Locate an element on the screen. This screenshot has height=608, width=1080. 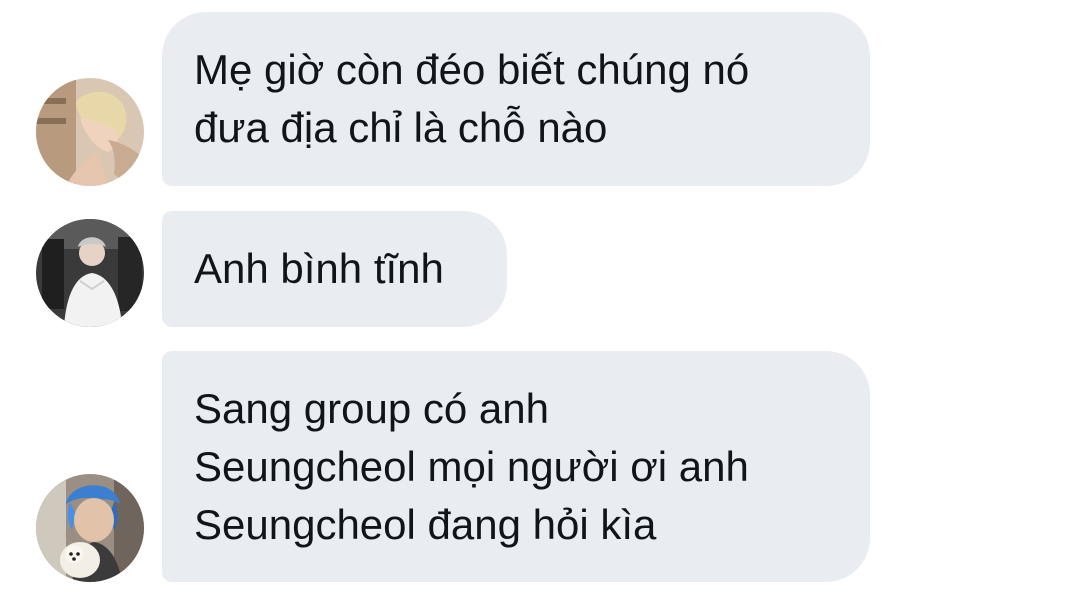
message-text-line: Anh bình tĩnh is located at coordinates (319, 268).